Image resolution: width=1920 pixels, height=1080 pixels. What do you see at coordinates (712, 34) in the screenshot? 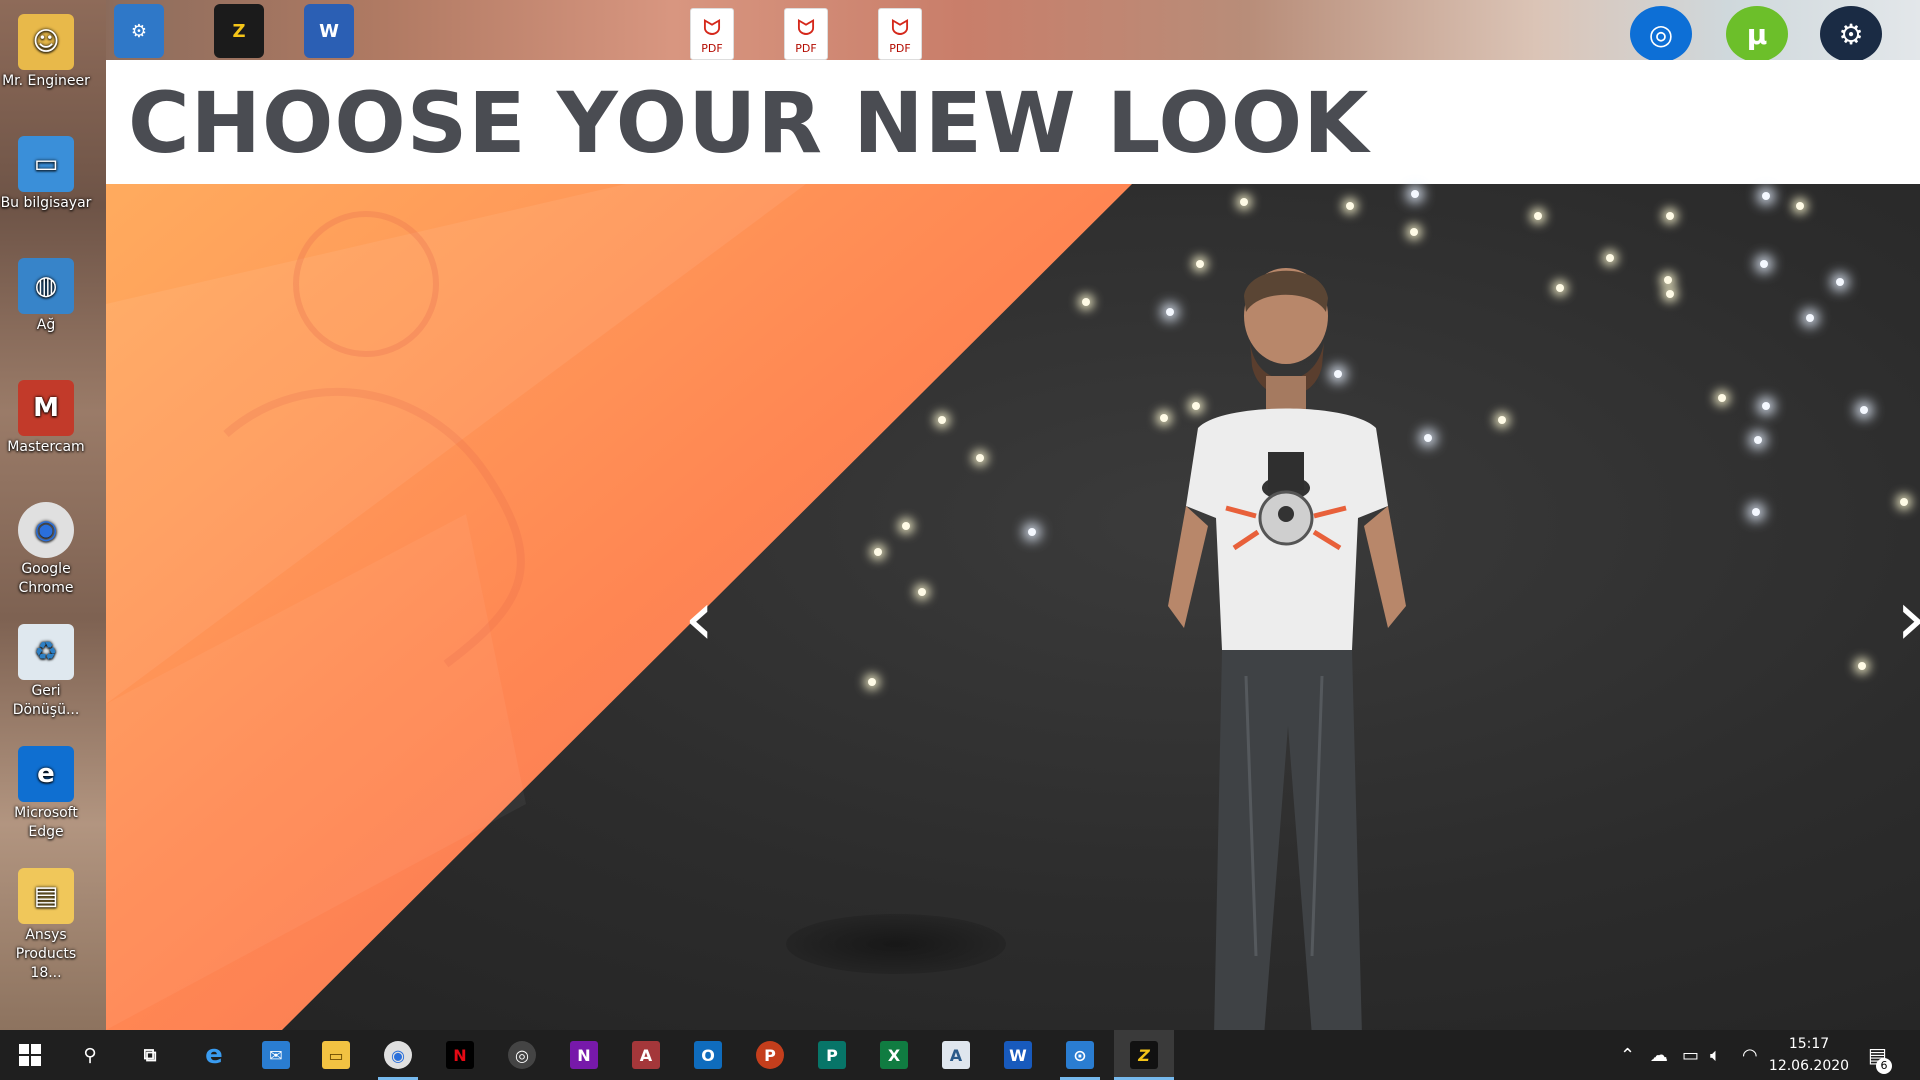
I see `pdf-file-icon-1: ᗢ PDF` at bounding box center [712, 34].